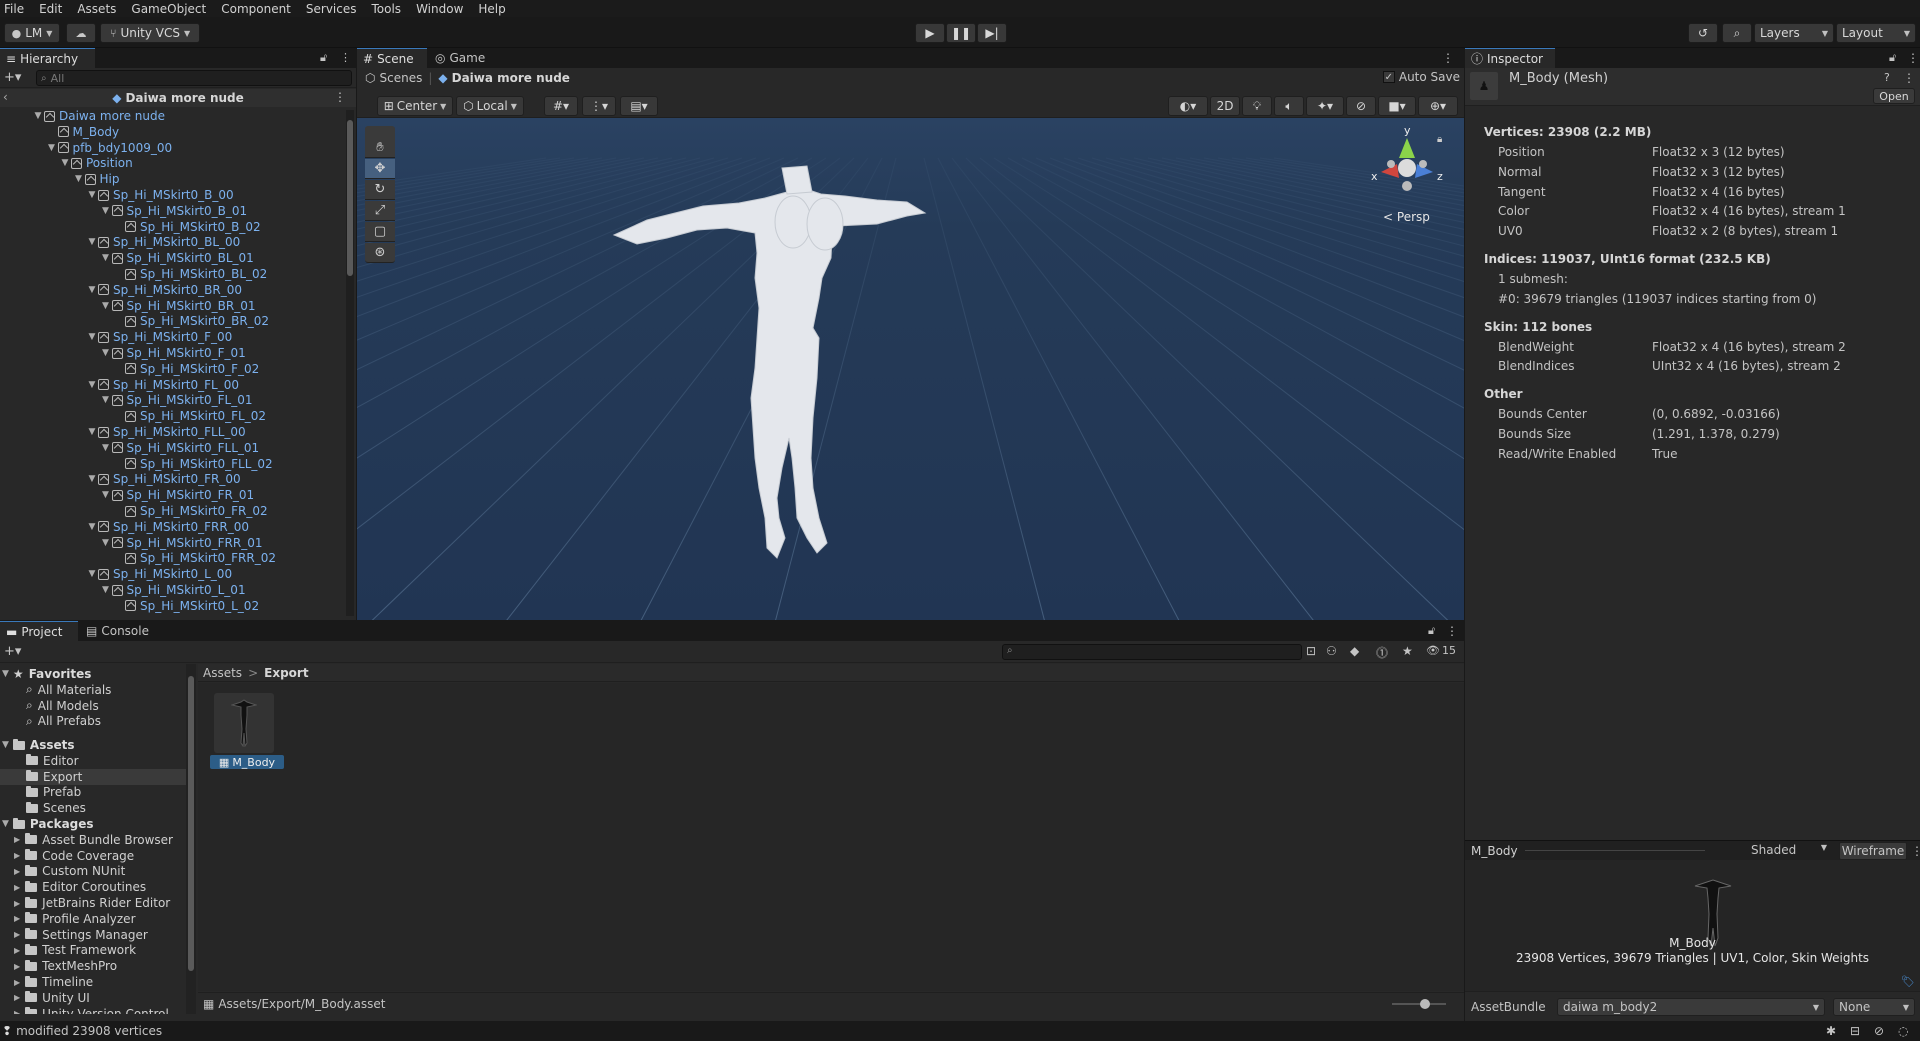 Image resolution: width=1920 pixels, height=1041 pixels. What do you see at coordinates (1441, 650) in the screenshot?
I see `hidden-packages-toggle: 👁︎ 15` at bounding box center [1441, 650].